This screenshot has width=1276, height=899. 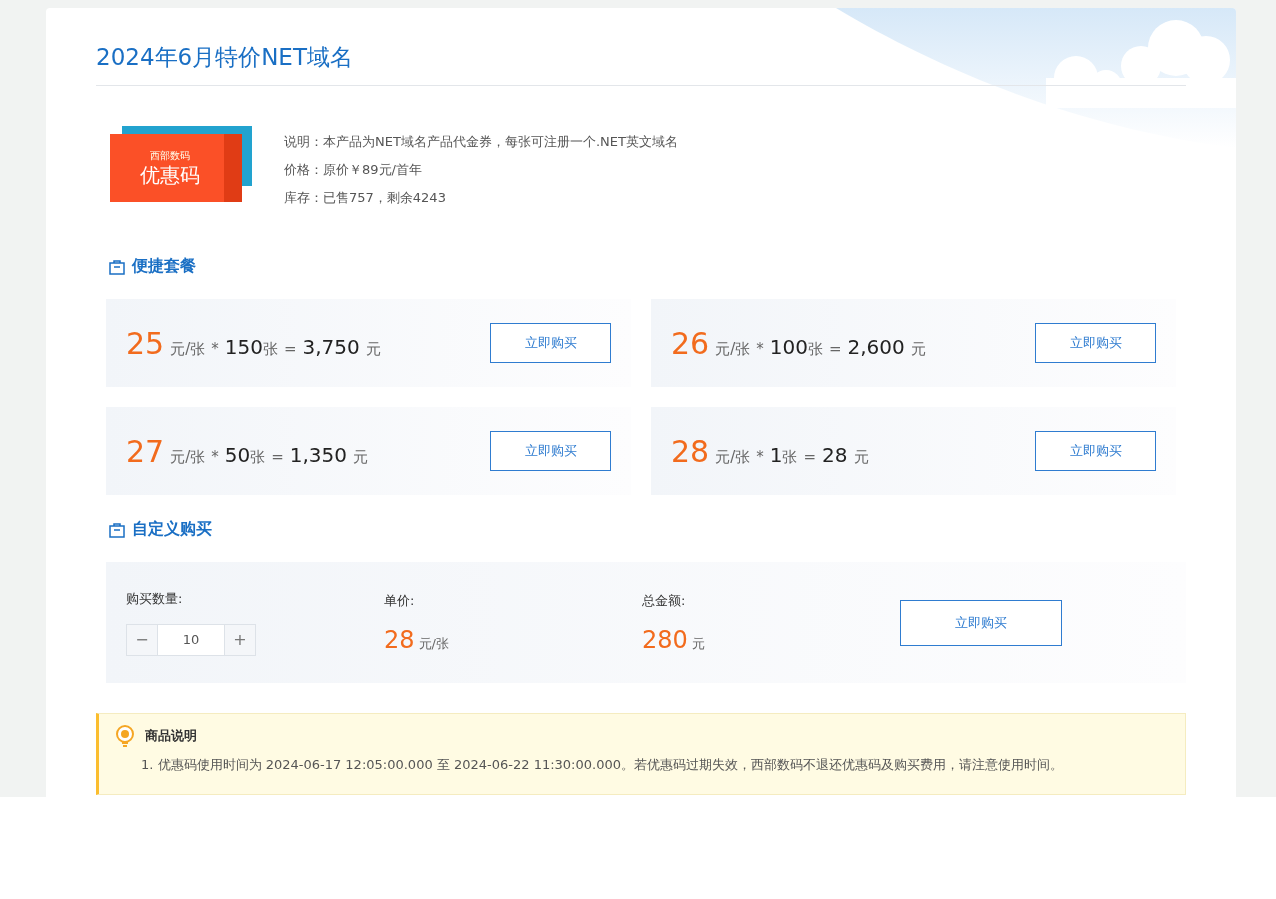 What do you see at coordinates (155, 598) in the screenshot?
I see `quantity-label: 购买数量:` at bounding box center [155, 598].